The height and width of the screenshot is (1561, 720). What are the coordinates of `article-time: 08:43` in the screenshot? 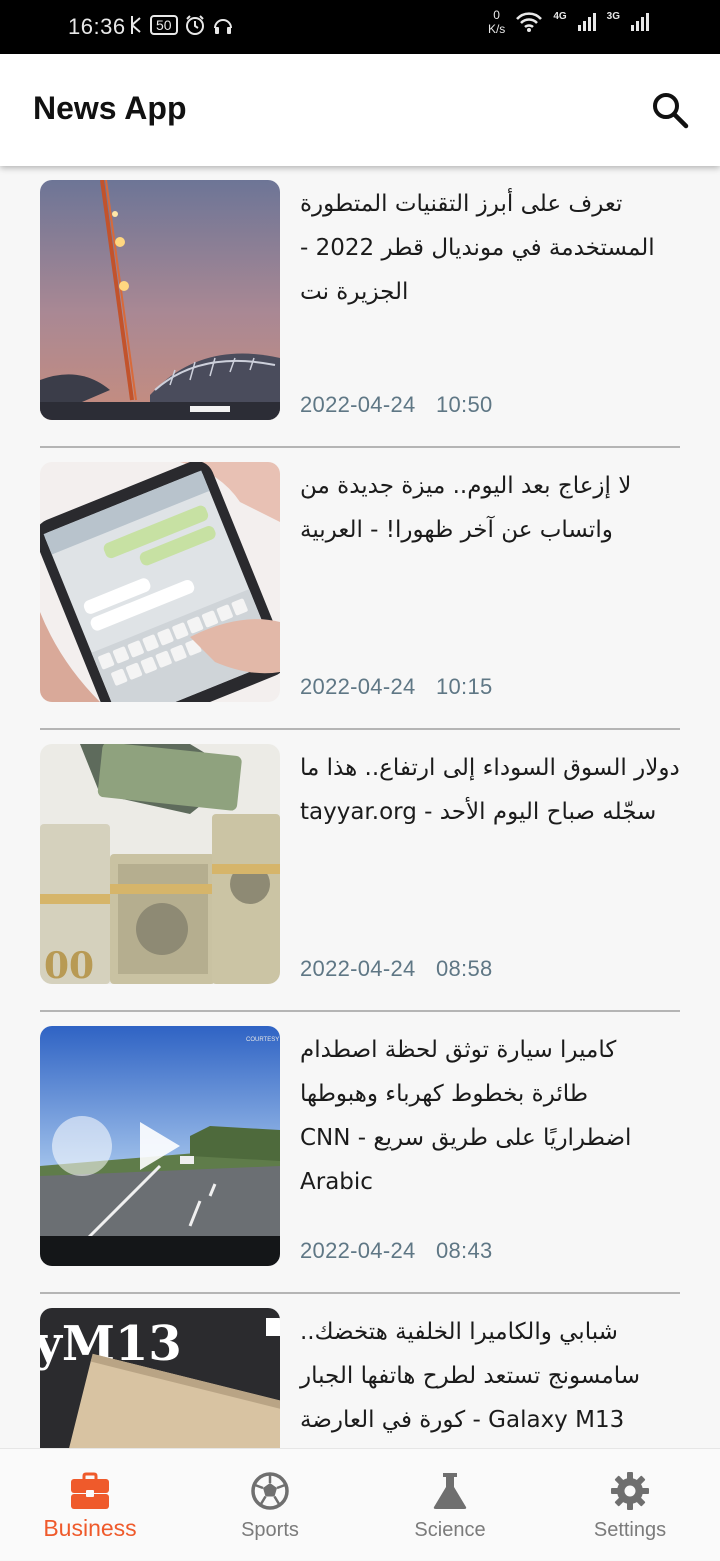 It's located at (464, 1250).